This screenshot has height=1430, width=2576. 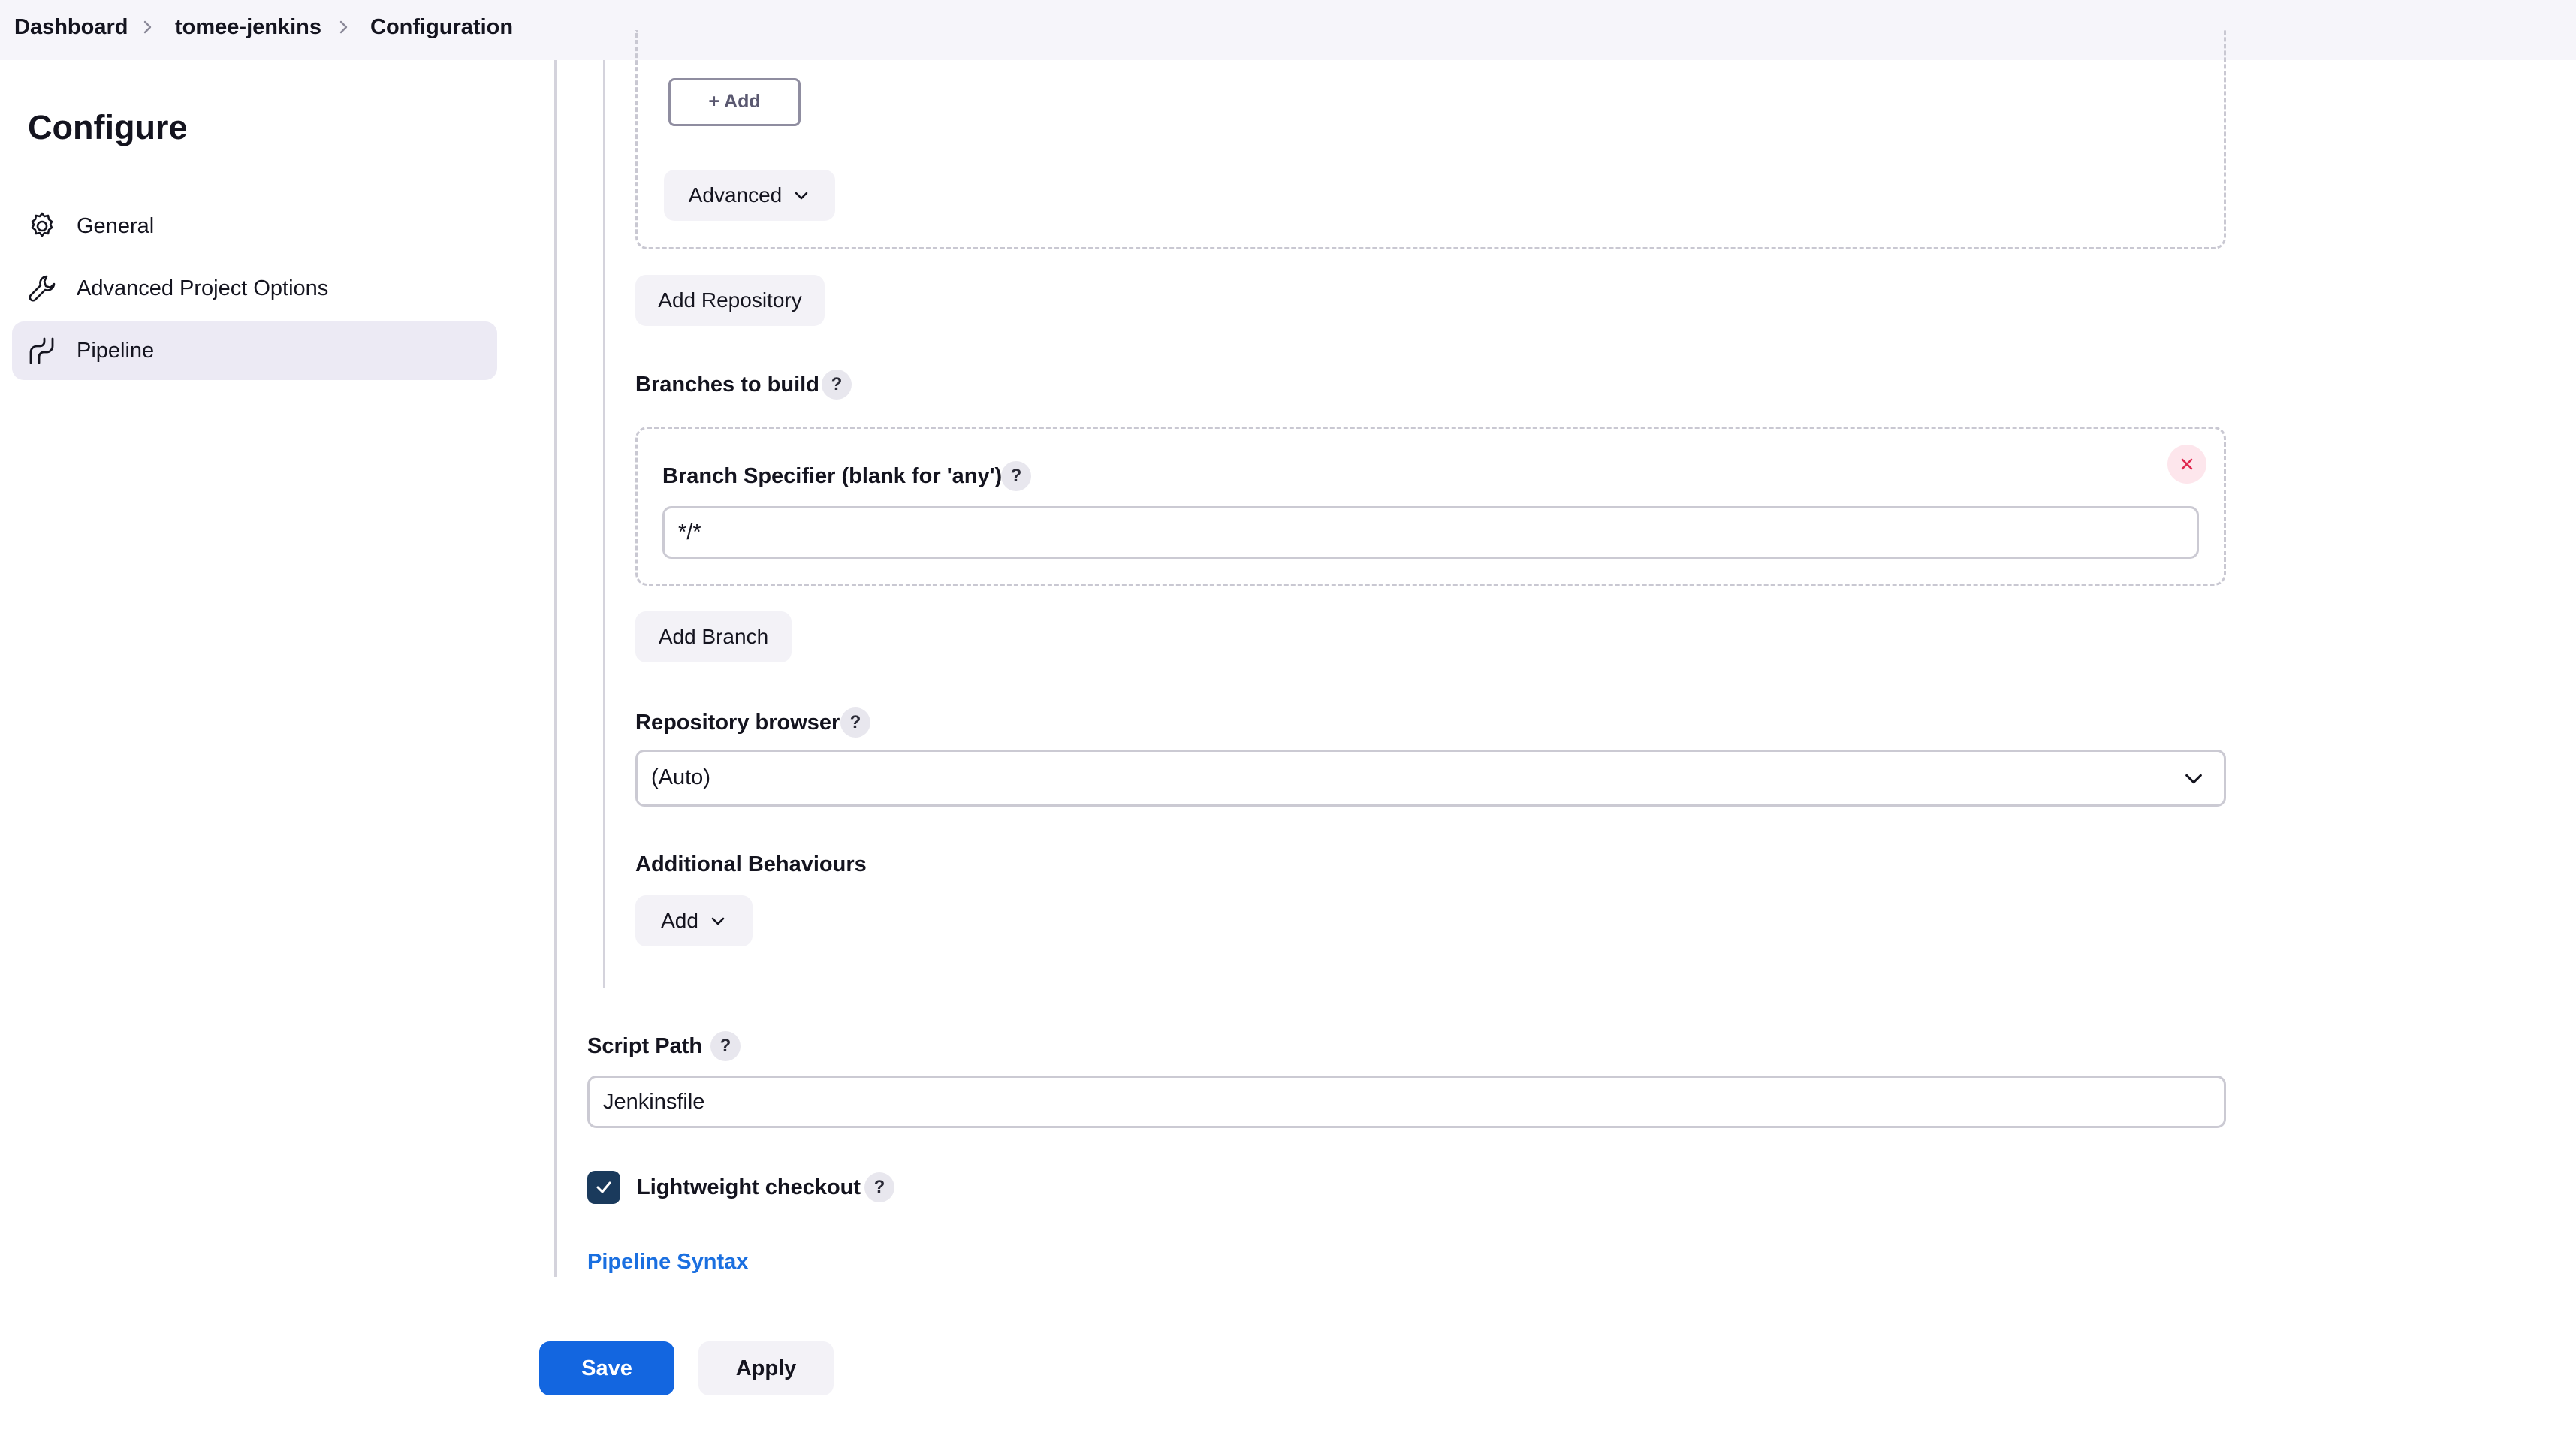 What do you see at coordinates (71, 27) in the screenshot?
I see `breadcrumb-dashboard: Dashboard` at bounding box center [71, 27].